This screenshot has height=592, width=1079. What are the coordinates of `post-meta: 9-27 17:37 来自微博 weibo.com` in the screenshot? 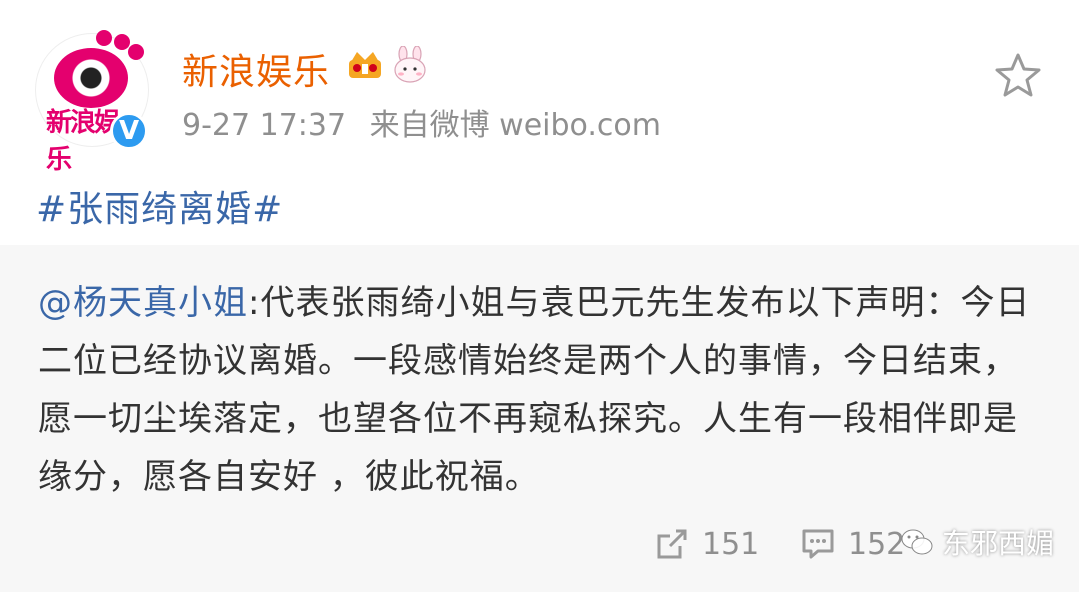 It's located at (421, 122).